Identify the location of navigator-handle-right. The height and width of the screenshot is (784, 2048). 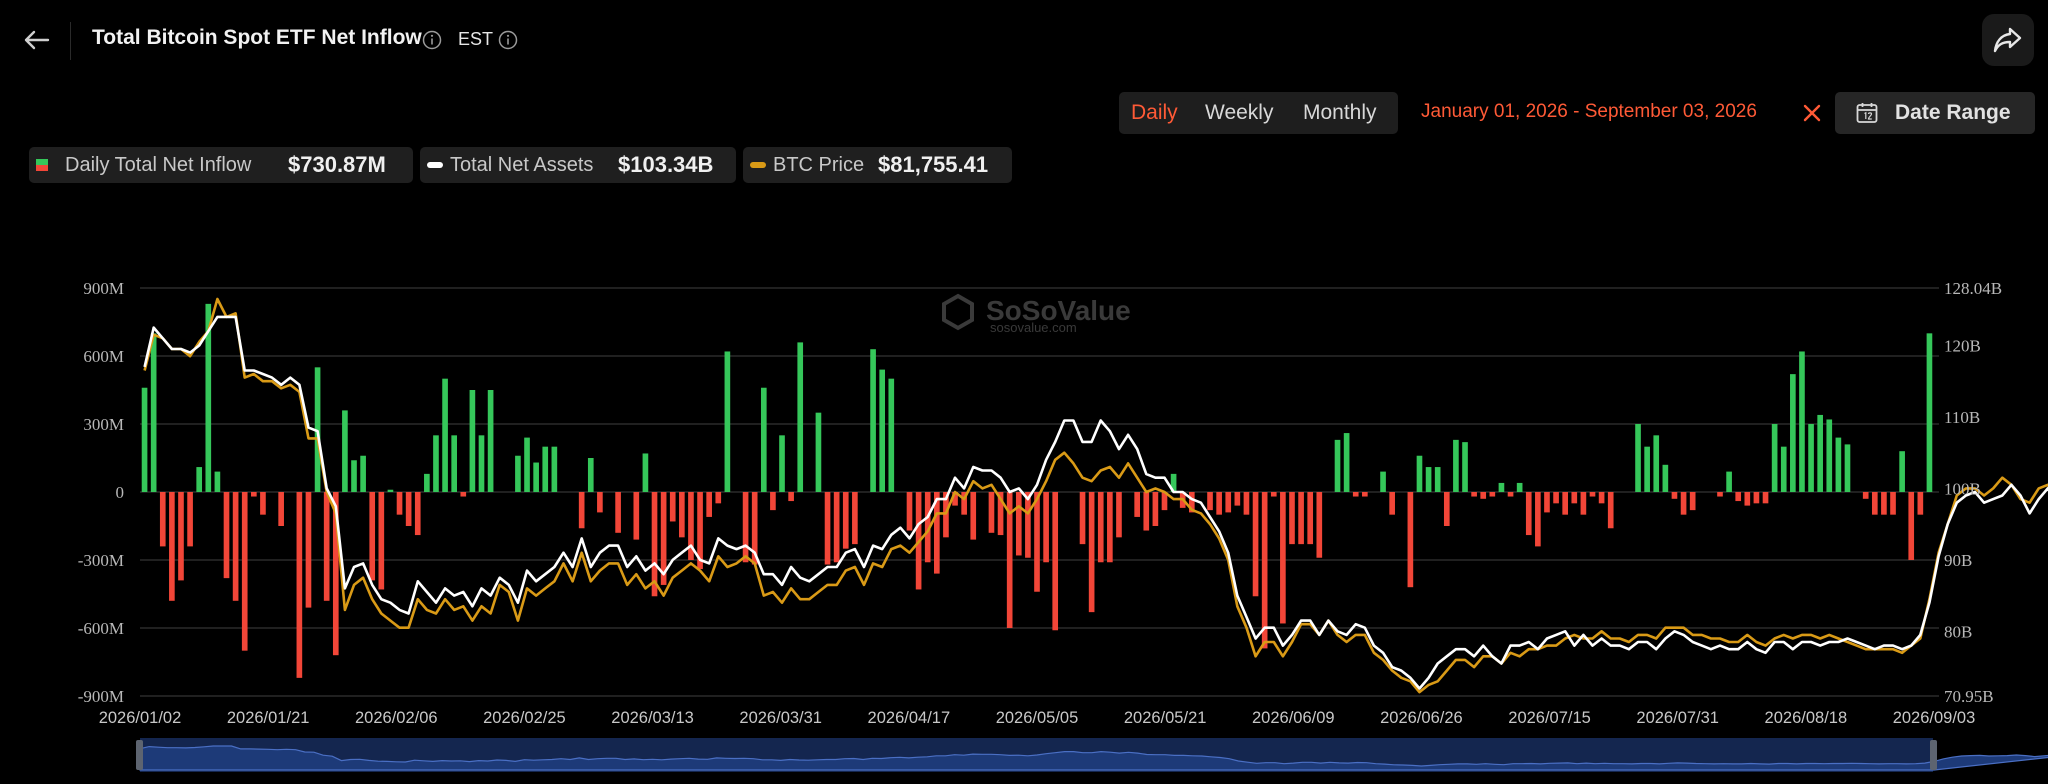
(1933, 755).